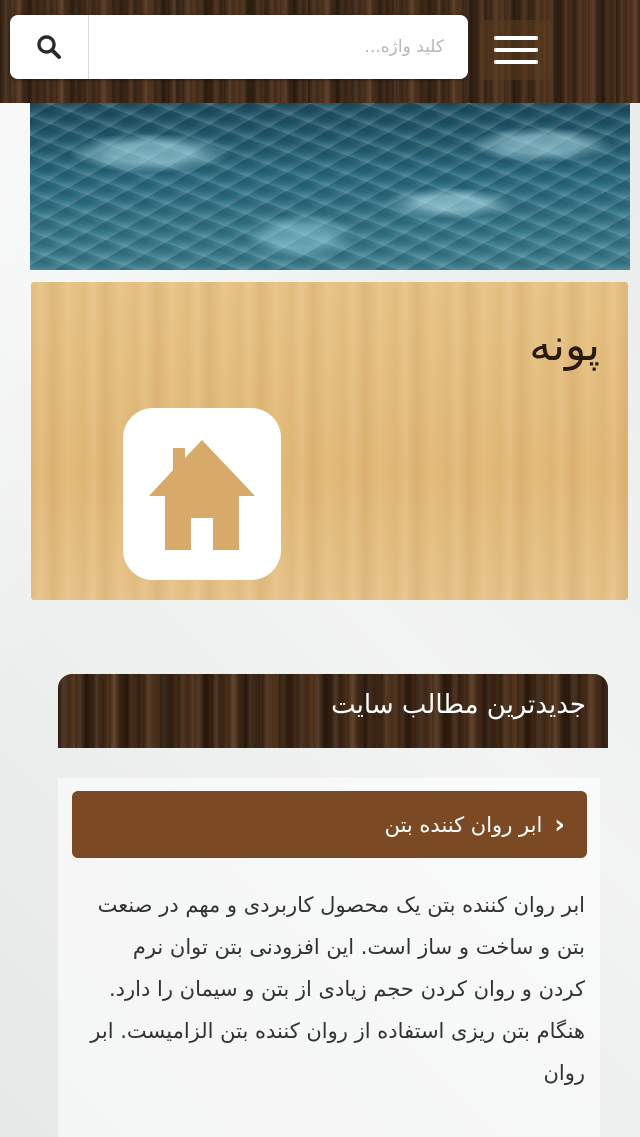 The width and height of the screenshot is (640, 1137). What do you see at coordinates (278, 47) in the screenshot?
I see `search-input` at bounding box center [278, 47].